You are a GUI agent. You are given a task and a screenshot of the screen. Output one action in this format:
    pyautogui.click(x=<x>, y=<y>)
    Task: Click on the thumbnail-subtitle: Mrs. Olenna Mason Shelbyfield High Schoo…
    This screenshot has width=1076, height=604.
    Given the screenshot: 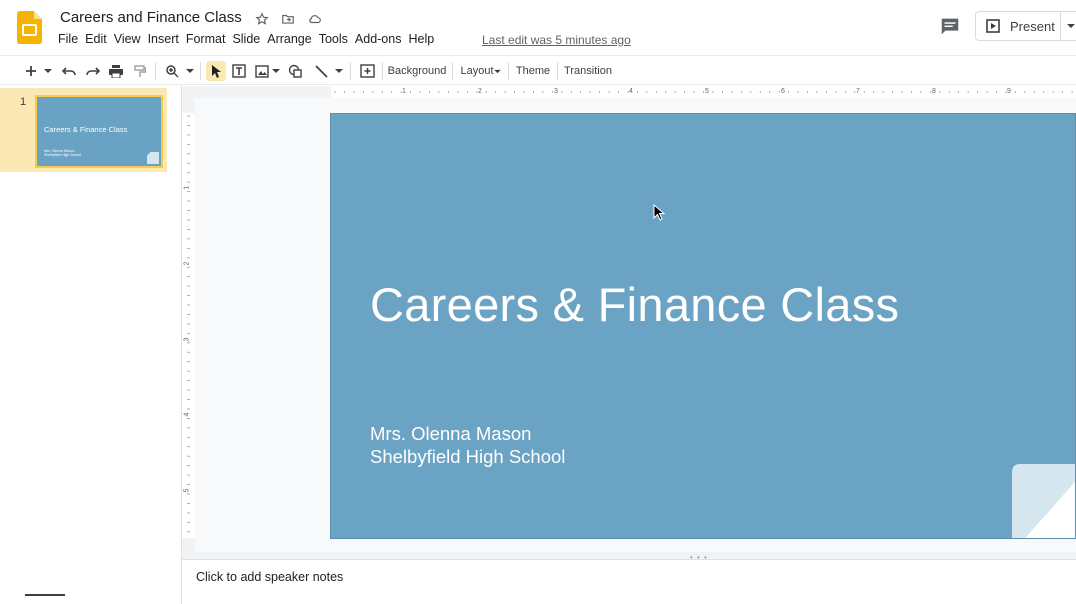 What is the action you would take?
    pyautogui.click(x=62, y=153)
    